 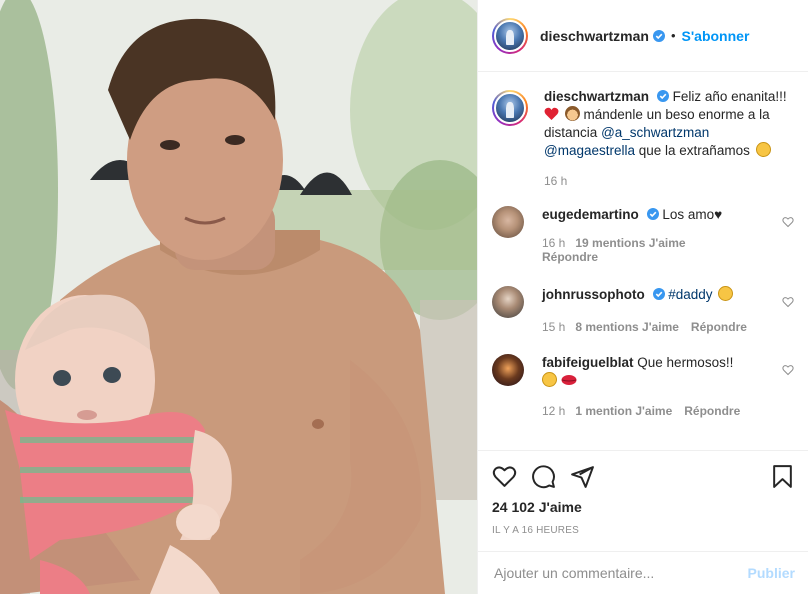 I want to click on caption-text-line3: que la extrañamos, so click(x=694, y=150).